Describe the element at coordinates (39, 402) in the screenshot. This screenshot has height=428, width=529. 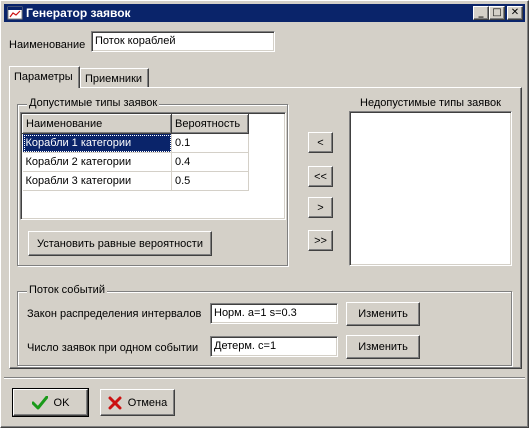
I see `checkmark-icon` at that location.